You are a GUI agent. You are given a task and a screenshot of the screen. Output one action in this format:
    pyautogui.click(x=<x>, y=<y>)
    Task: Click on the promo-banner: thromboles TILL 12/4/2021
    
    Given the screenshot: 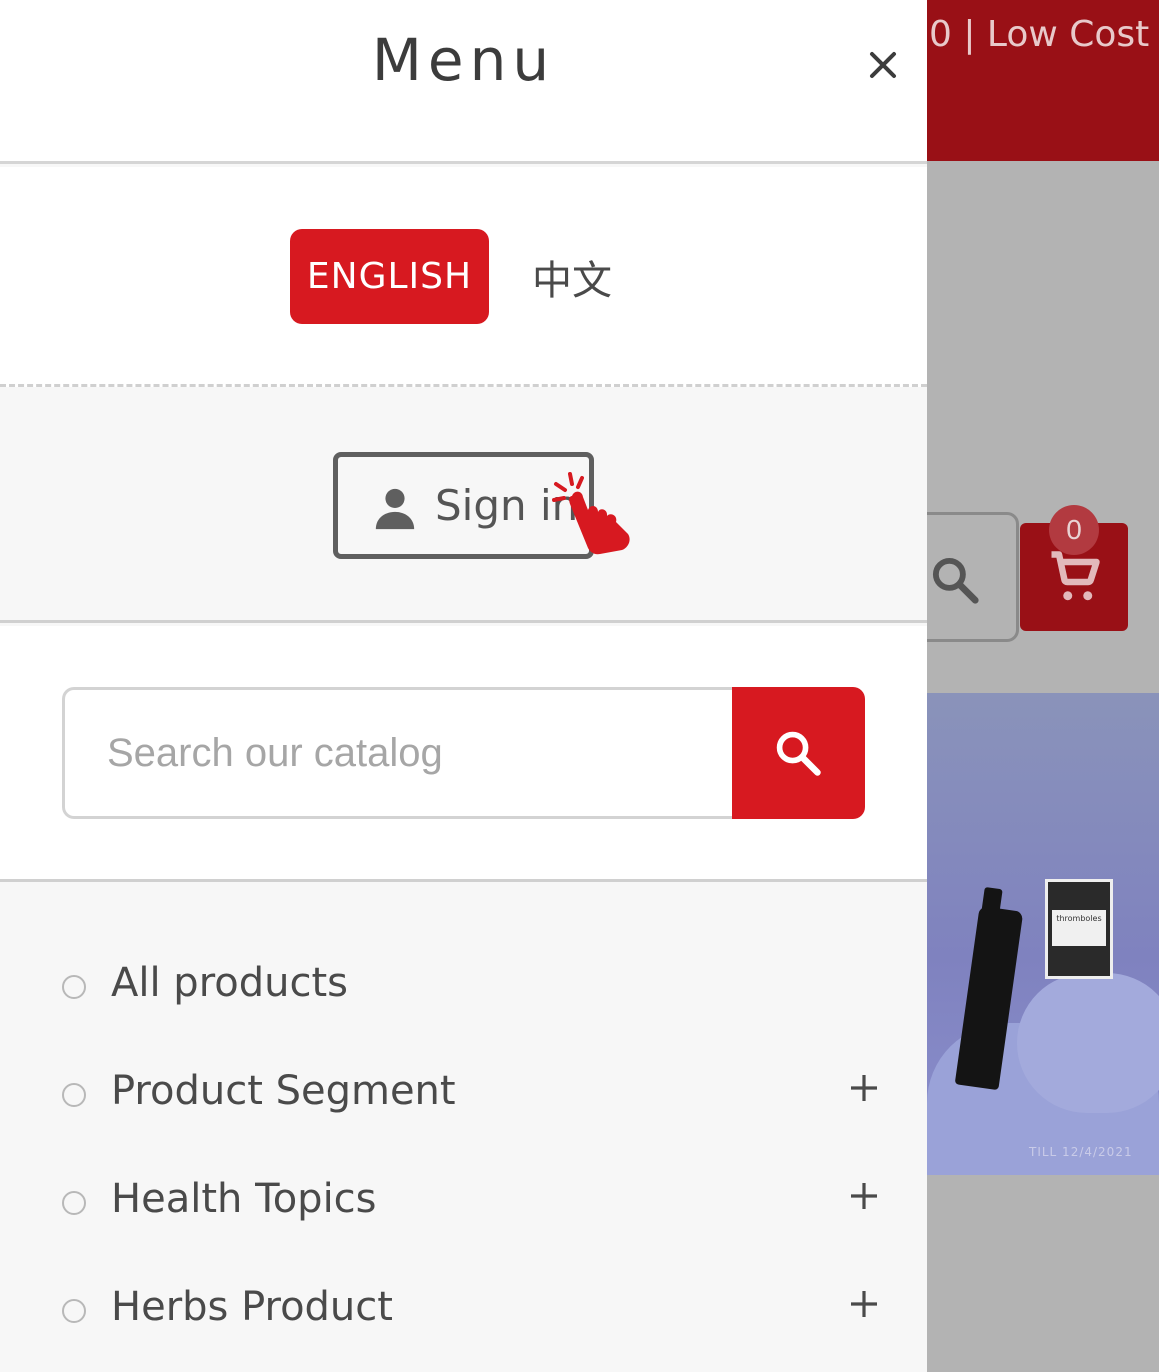 What is the action you would take?
    pyautogui.click(x=1043, y=934)
    